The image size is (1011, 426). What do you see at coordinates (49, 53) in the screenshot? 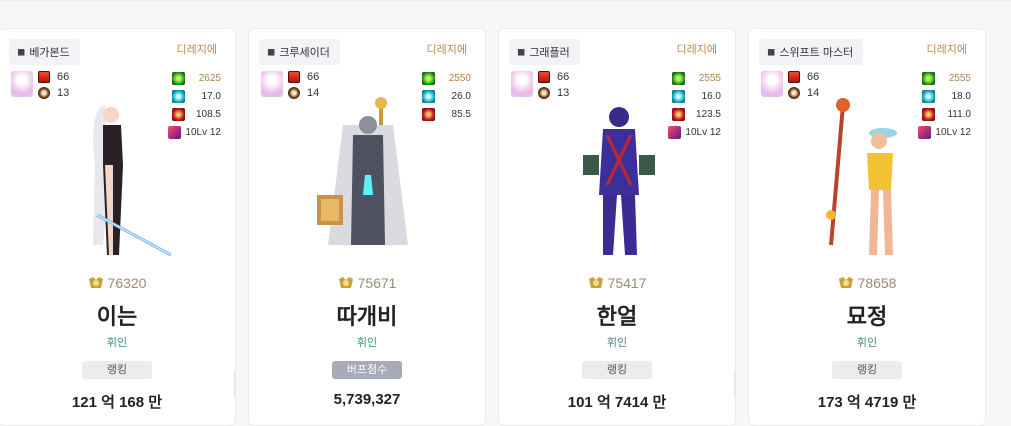
I see `server-name: 베가본드` at bounding box center [49, 53].